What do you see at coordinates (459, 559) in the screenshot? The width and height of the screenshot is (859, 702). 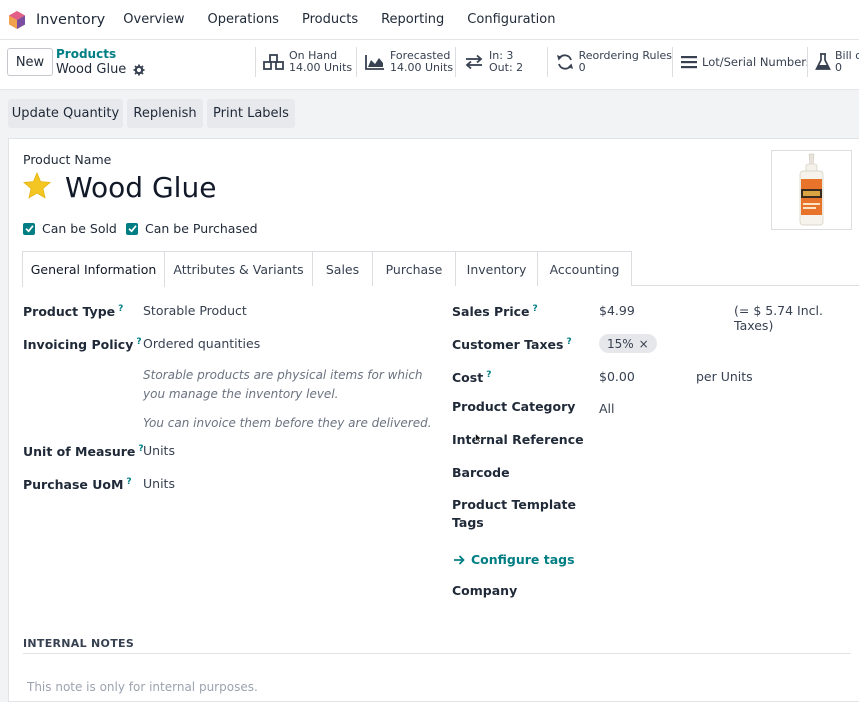 I see `arrow-right-icon` at bounding box center [459, 559].